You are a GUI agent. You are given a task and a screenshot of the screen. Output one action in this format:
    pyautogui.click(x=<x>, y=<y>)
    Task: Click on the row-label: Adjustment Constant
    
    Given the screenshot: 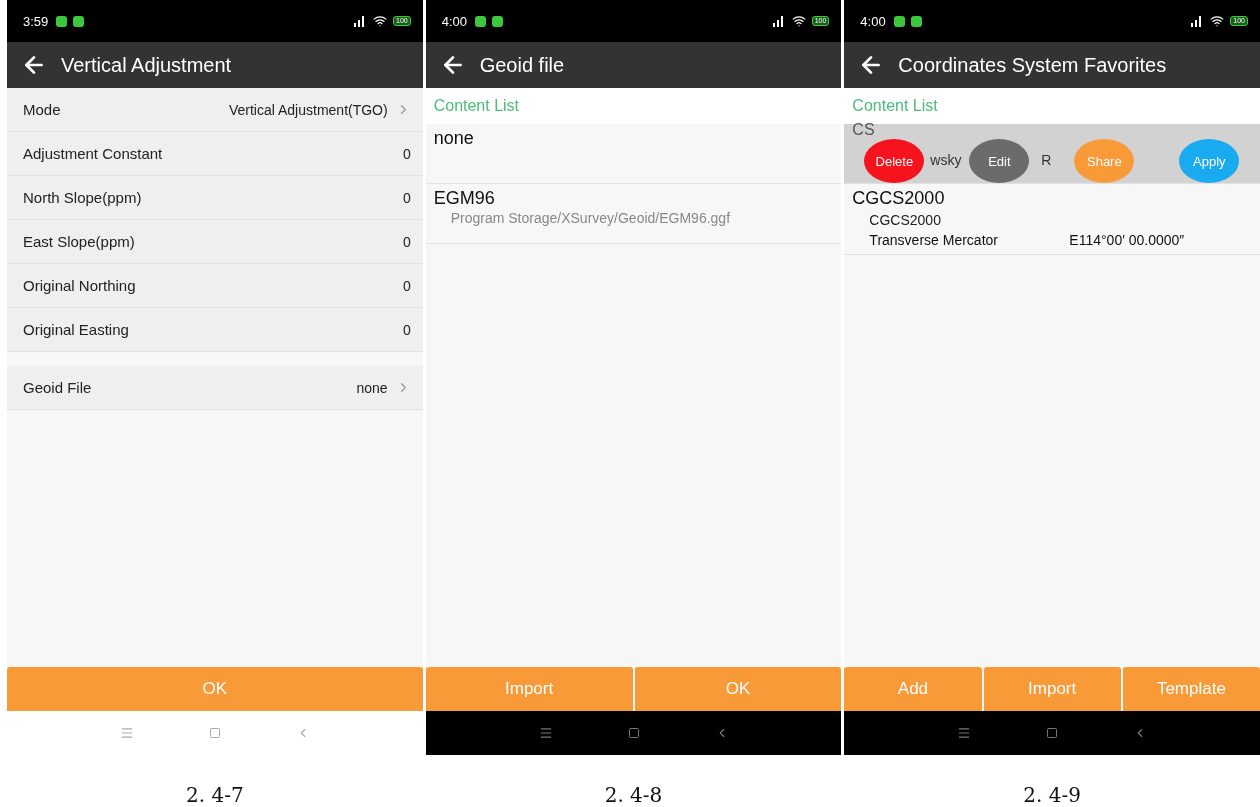 What is the action you would take?
    pyautogui.click(x=93, y=153)
    